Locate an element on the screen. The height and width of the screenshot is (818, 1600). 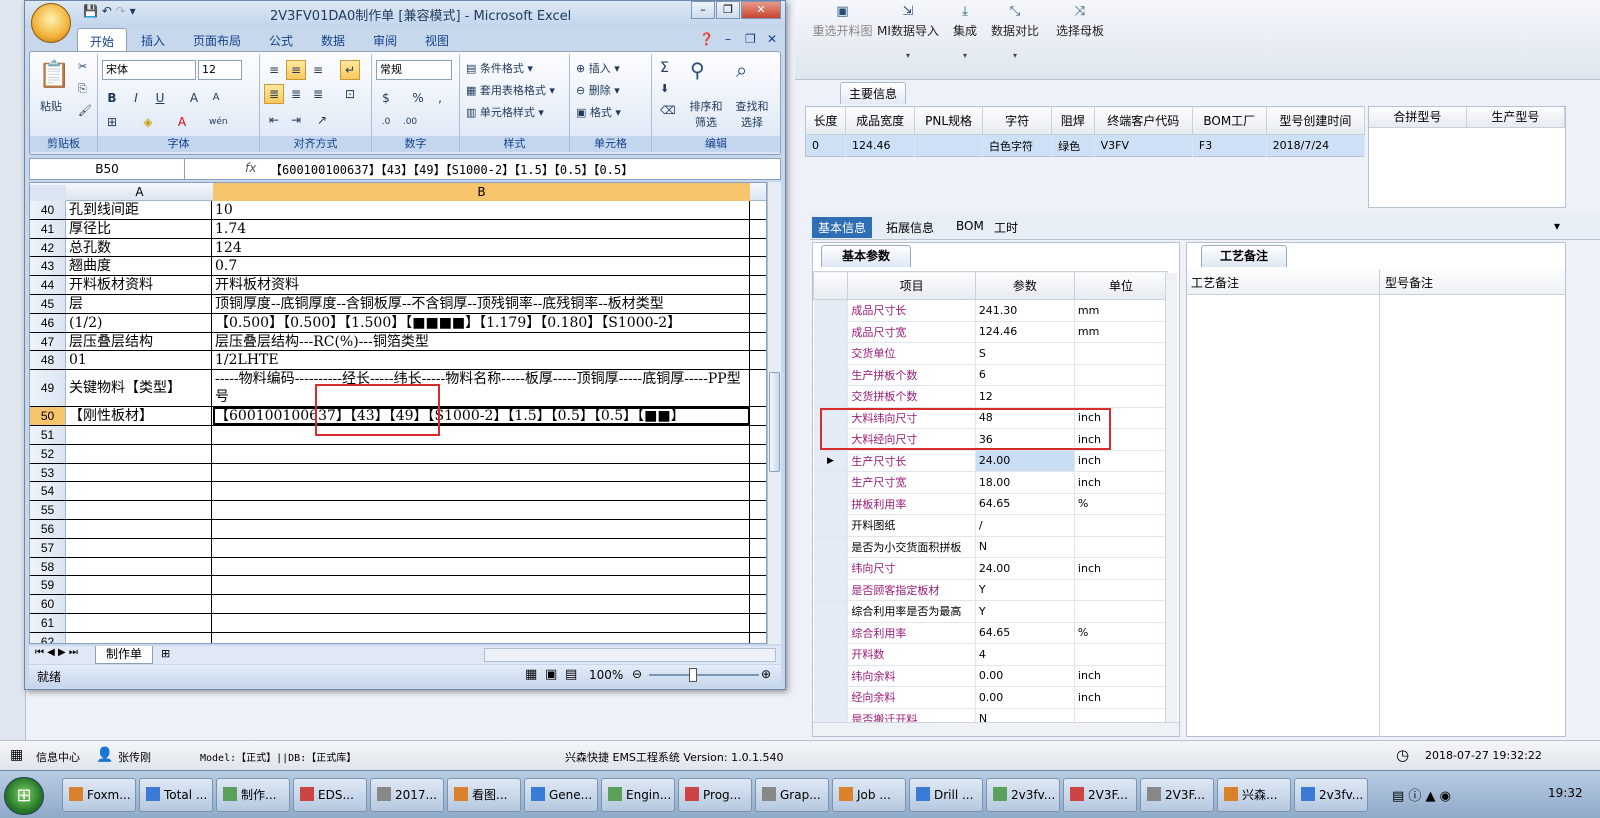
row-number: 45 is located at coordinates (48, 303).